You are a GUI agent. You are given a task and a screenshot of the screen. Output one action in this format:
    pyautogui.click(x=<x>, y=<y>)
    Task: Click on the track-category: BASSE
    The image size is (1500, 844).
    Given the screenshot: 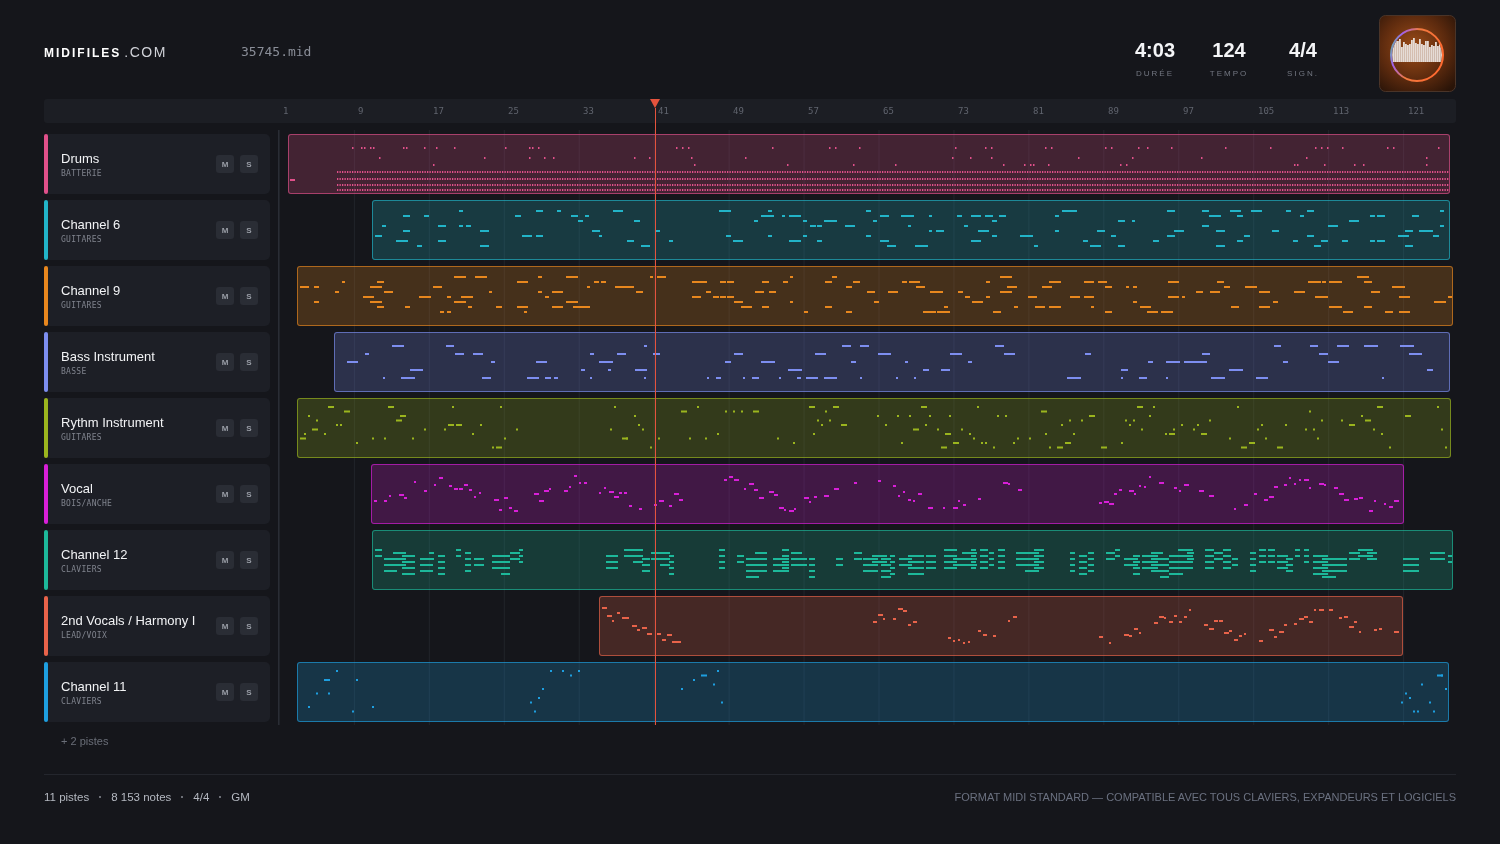 What is the action you would take?
    pyautogui.click(x=74, y=371)
    